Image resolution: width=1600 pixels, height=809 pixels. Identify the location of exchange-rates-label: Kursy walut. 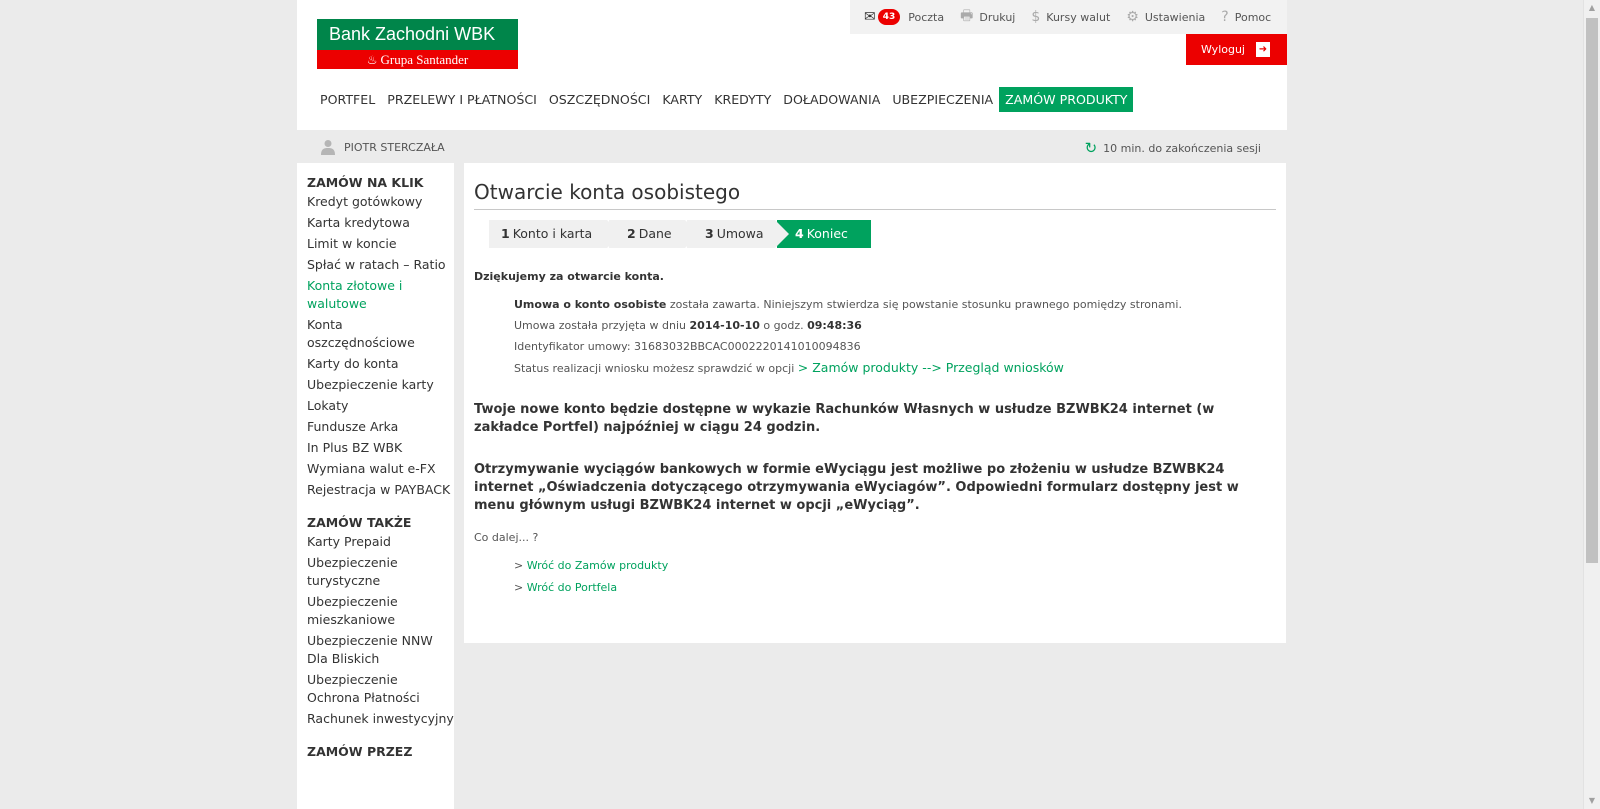
(1078, 17).